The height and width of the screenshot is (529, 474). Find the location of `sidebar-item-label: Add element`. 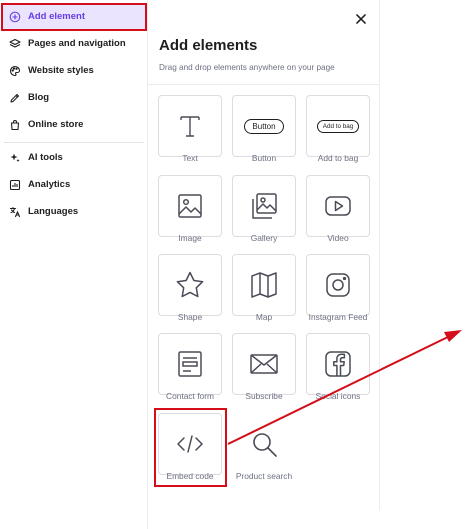

sidebar-item-label: Add element is located at coordinates (57, 16).